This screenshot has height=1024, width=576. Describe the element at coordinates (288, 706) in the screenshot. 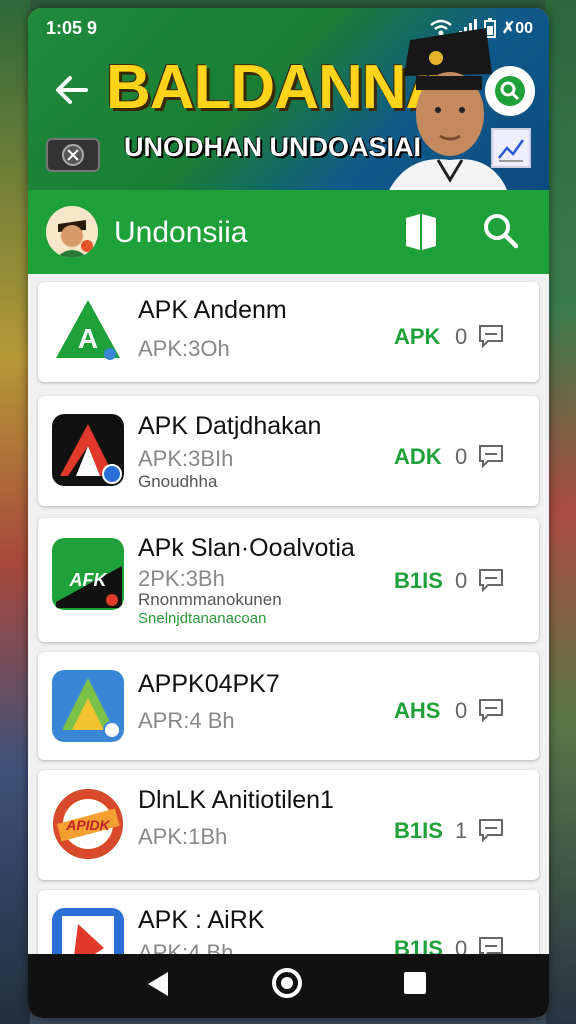

I see `list-item: APPK04PK7 APR:4 Bh AHS 0` at that location.